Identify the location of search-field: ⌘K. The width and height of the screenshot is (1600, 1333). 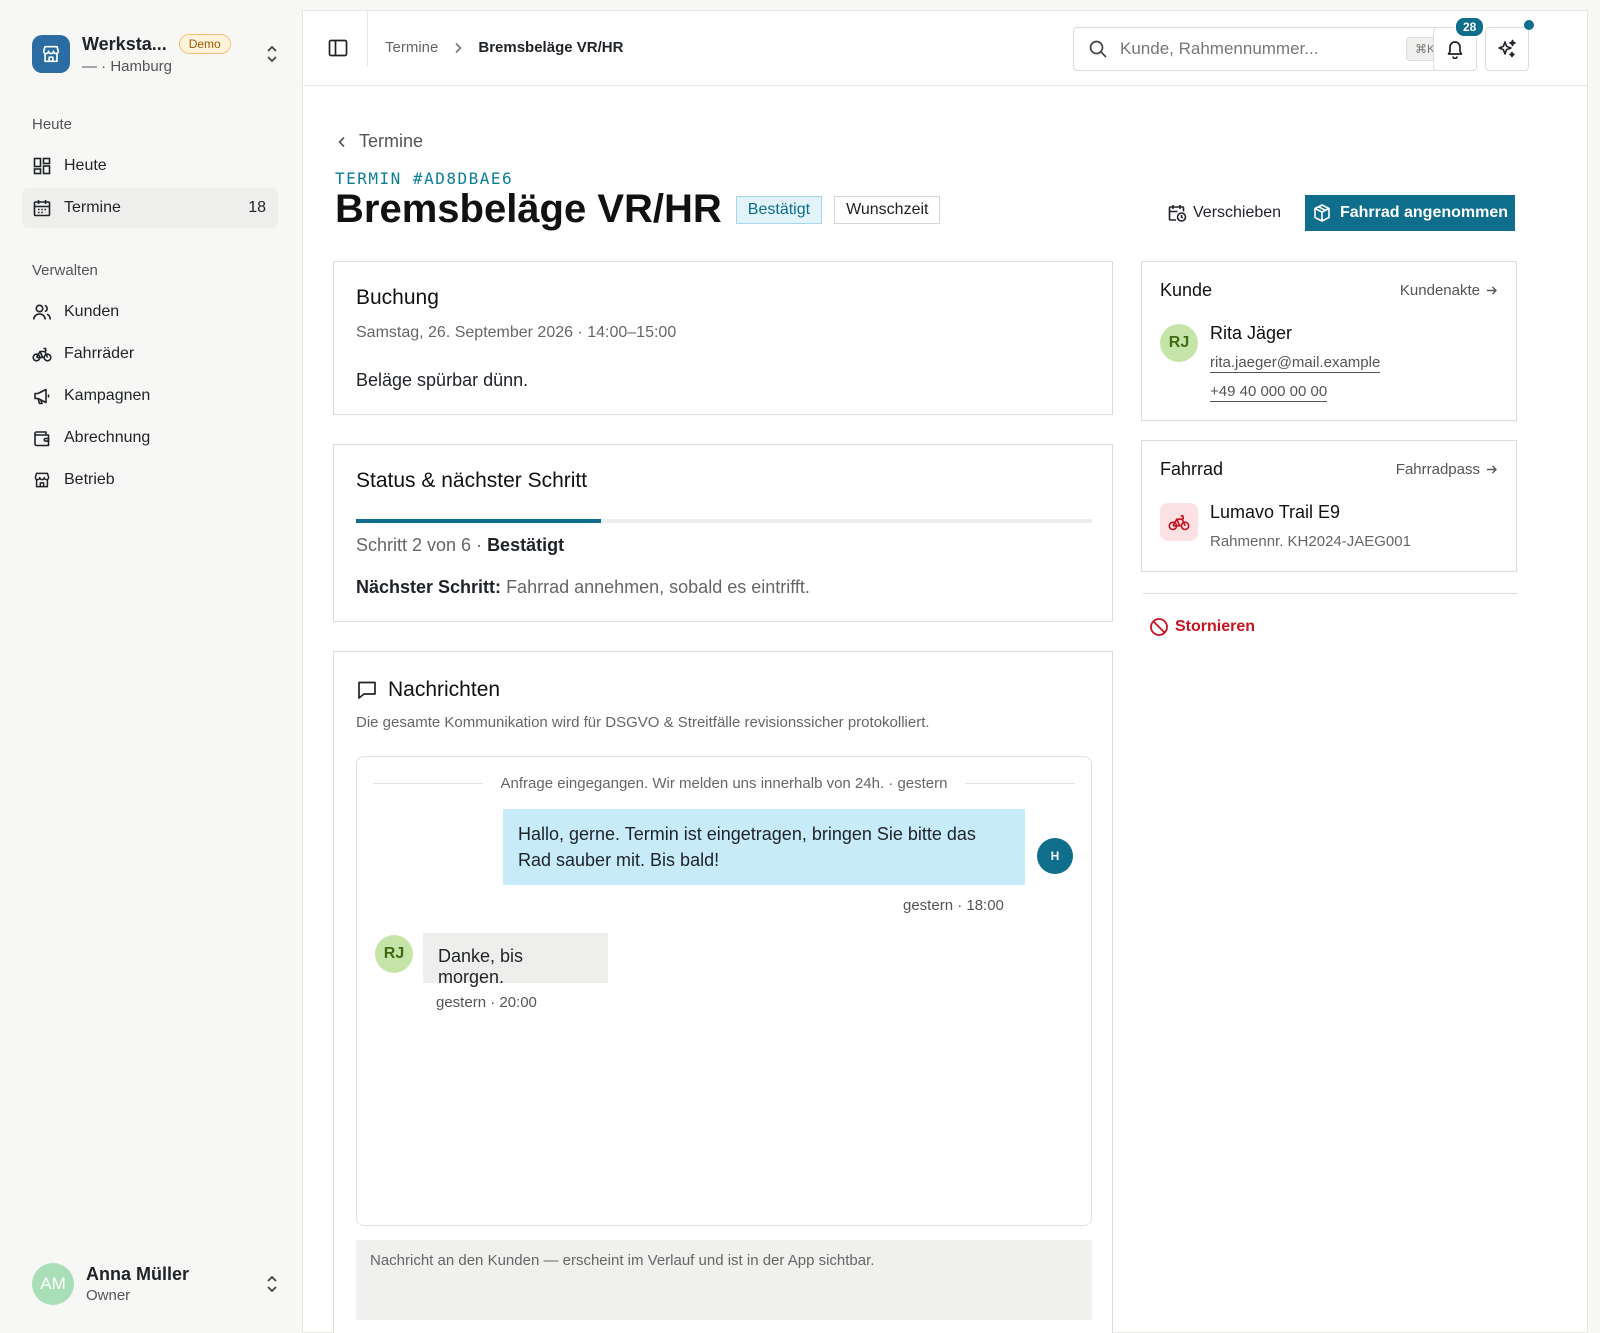
(1265, 49).